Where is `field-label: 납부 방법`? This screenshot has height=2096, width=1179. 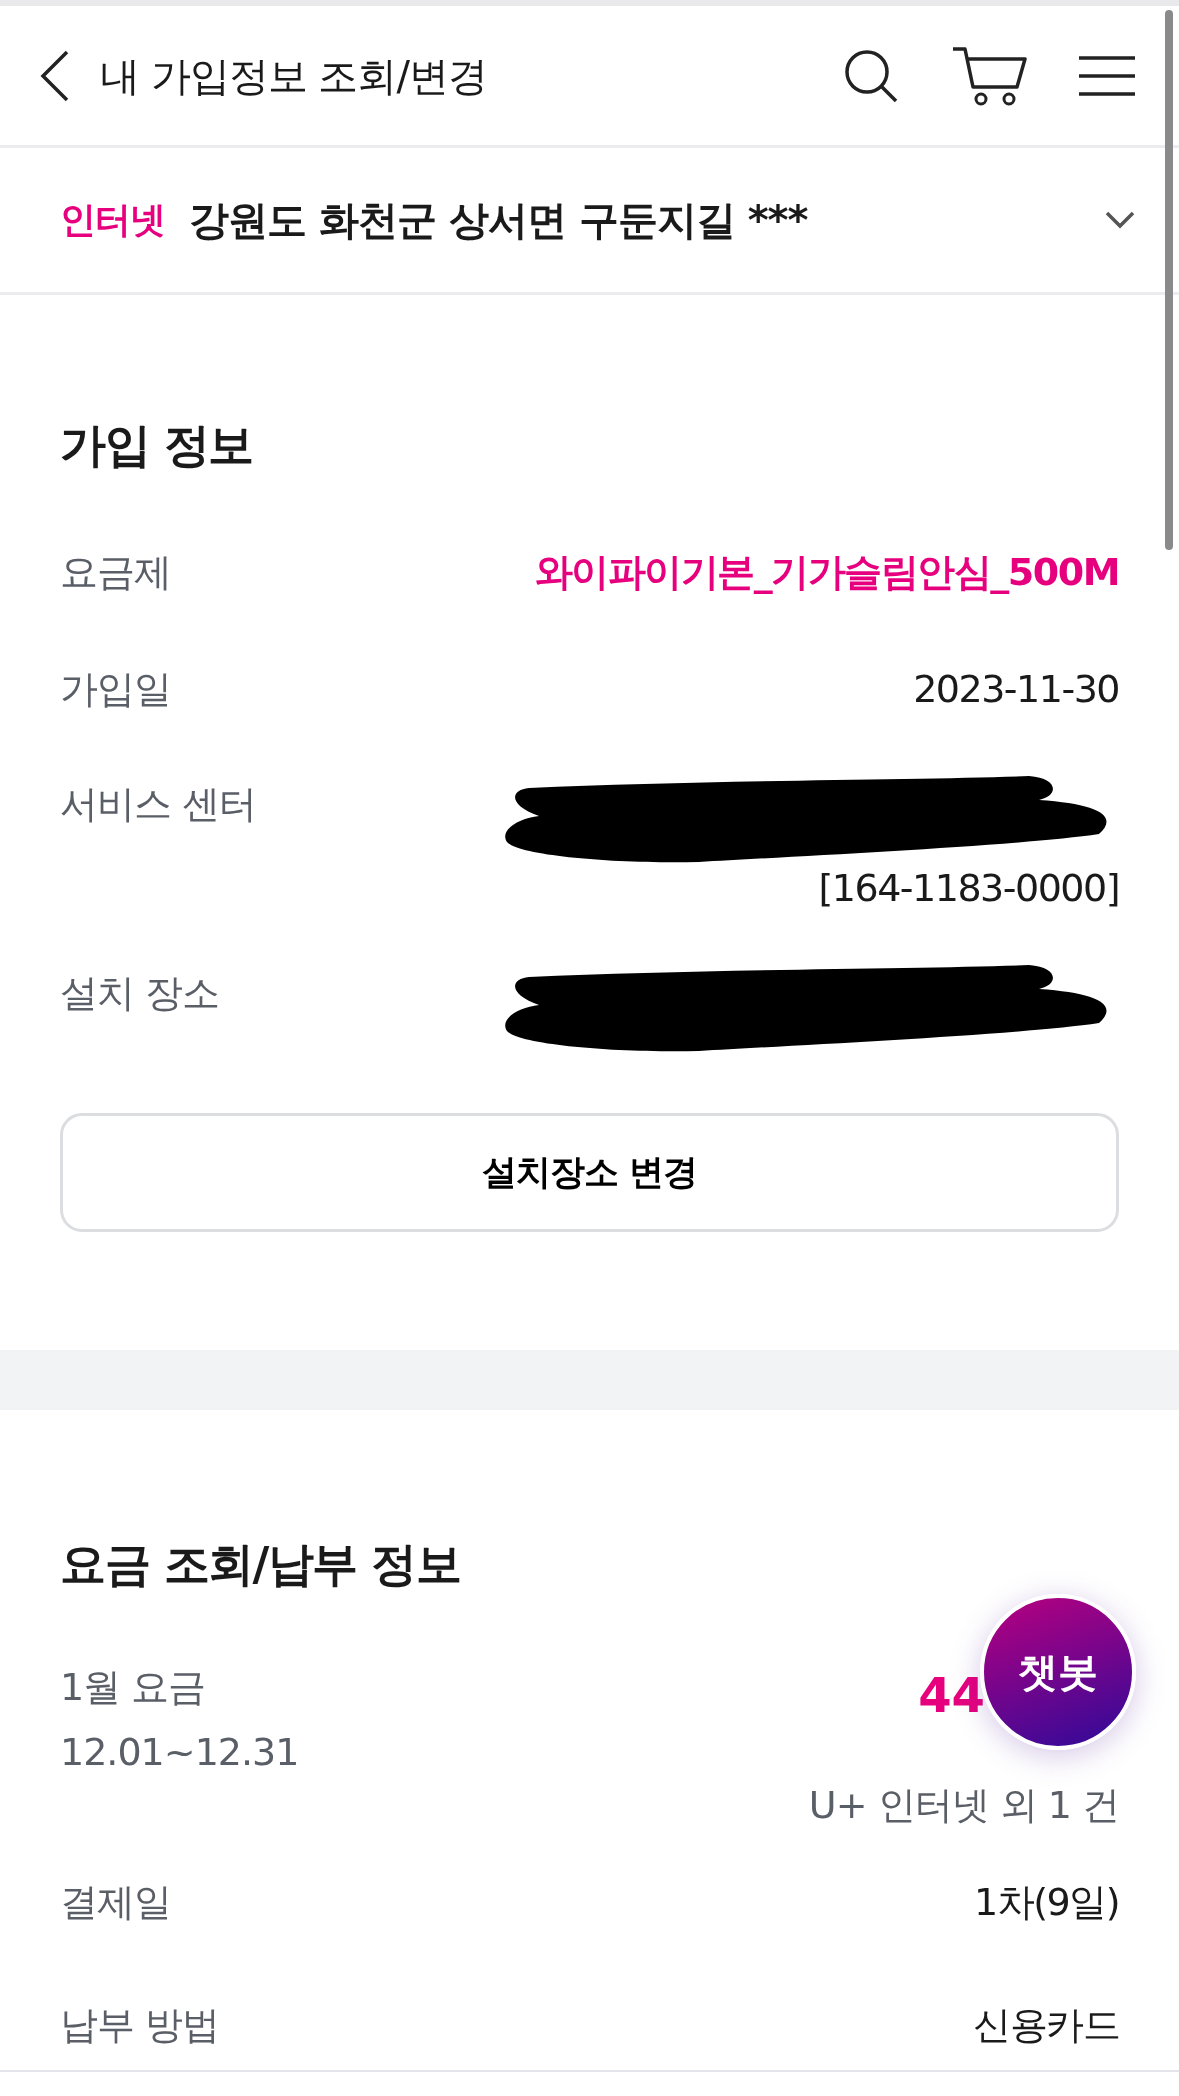 field-label: 납부 방법 is located at coordinates (140, 2025).